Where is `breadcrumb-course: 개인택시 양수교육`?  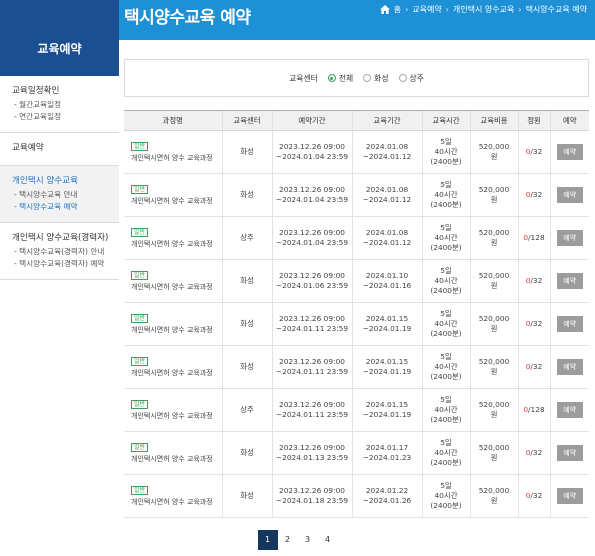
breadcrumb-course: 개인택시 양수교육 is located at coordinates (483, 9).